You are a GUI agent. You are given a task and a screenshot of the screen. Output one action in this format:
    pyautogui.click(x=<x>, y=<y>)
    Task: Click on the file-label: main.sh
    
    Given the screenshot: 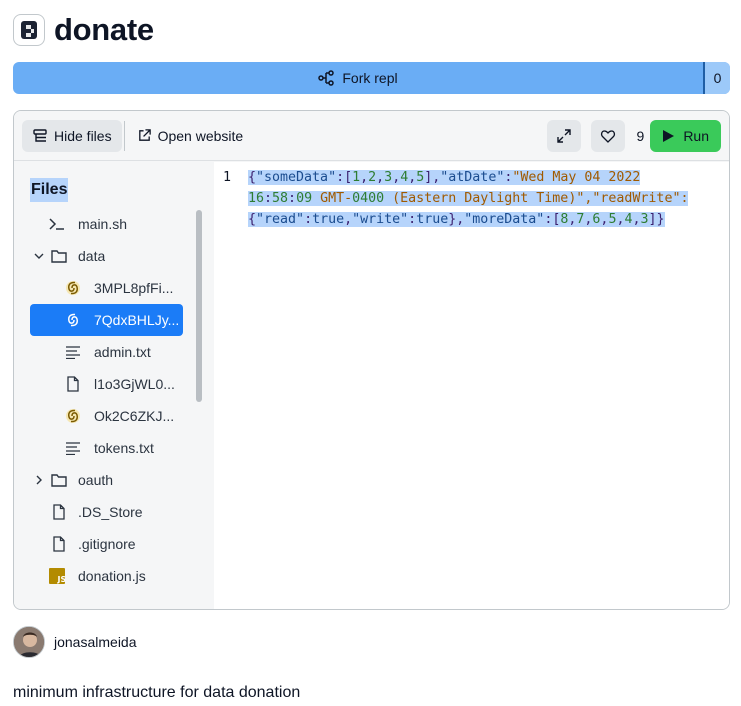 What is the action you would take?
    pyautogui.click(x=103, y=224)
    